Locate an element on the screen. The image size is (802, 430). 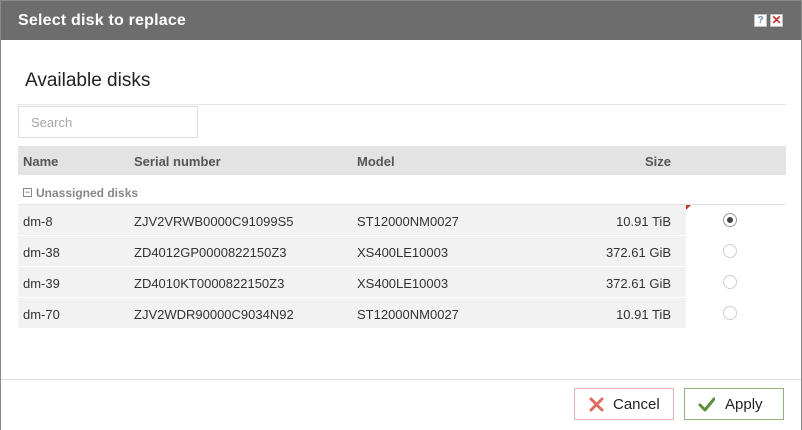
apply-button: Apply is located at coordinates (734, 404).